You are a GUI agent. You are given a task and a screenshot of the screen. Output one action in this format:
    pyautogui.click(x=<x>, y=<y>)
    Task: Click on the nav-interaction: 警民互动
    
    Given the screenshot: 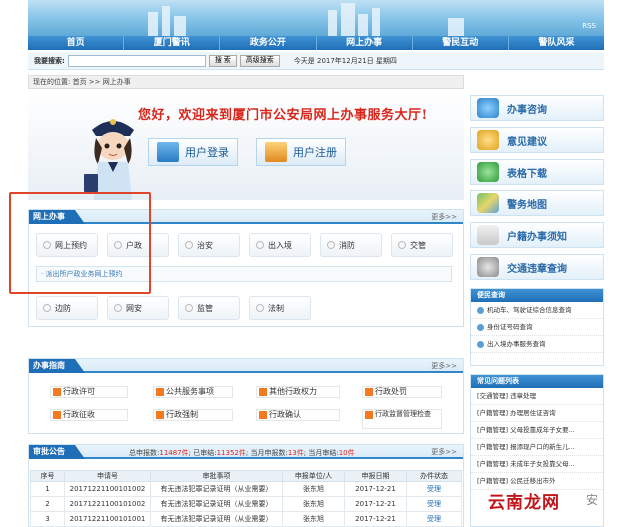 What is the action you would take?
    pyautogui.click(x=461, y=43)
    